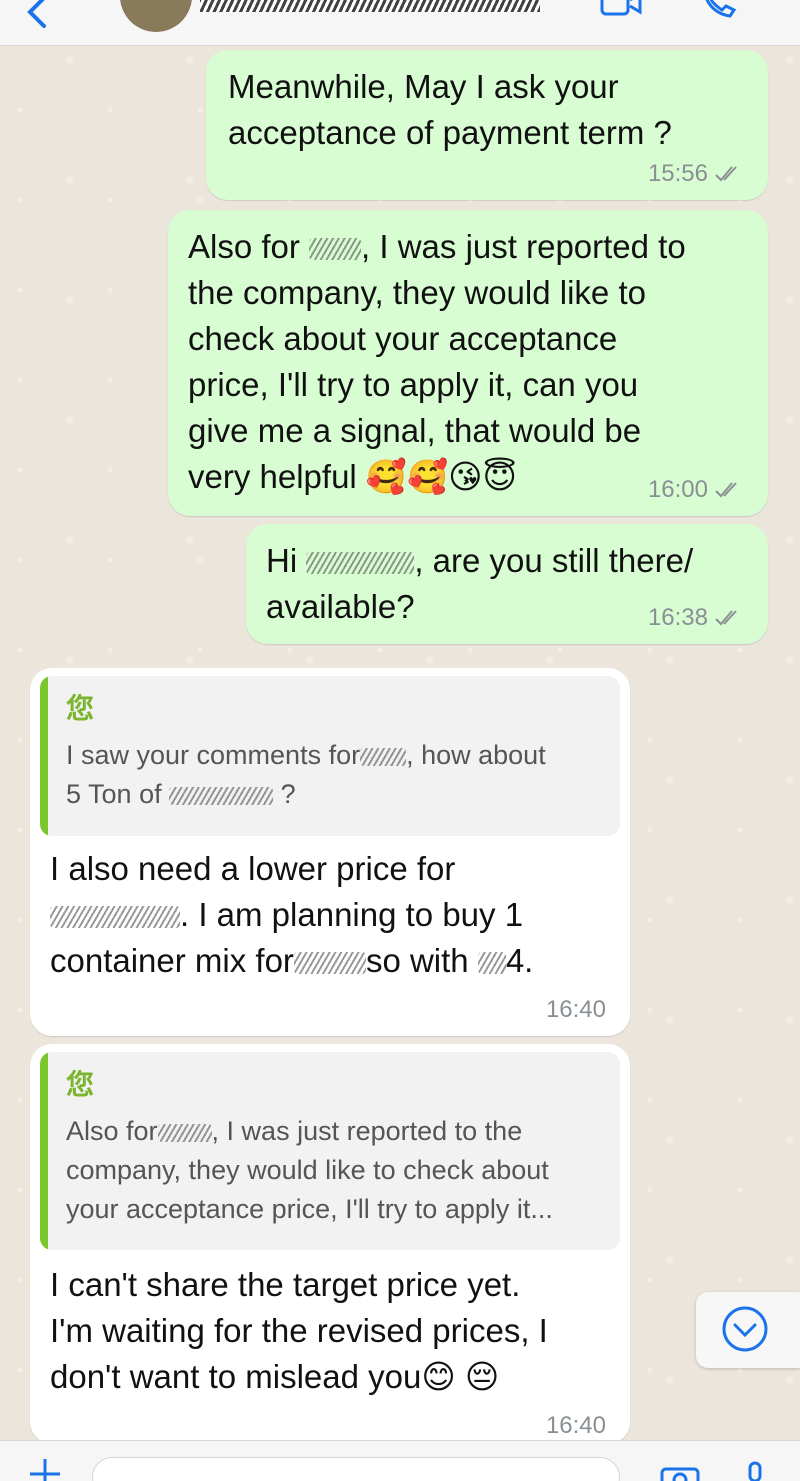  I want to click on message-meta: 16:00, so click(696, 490).